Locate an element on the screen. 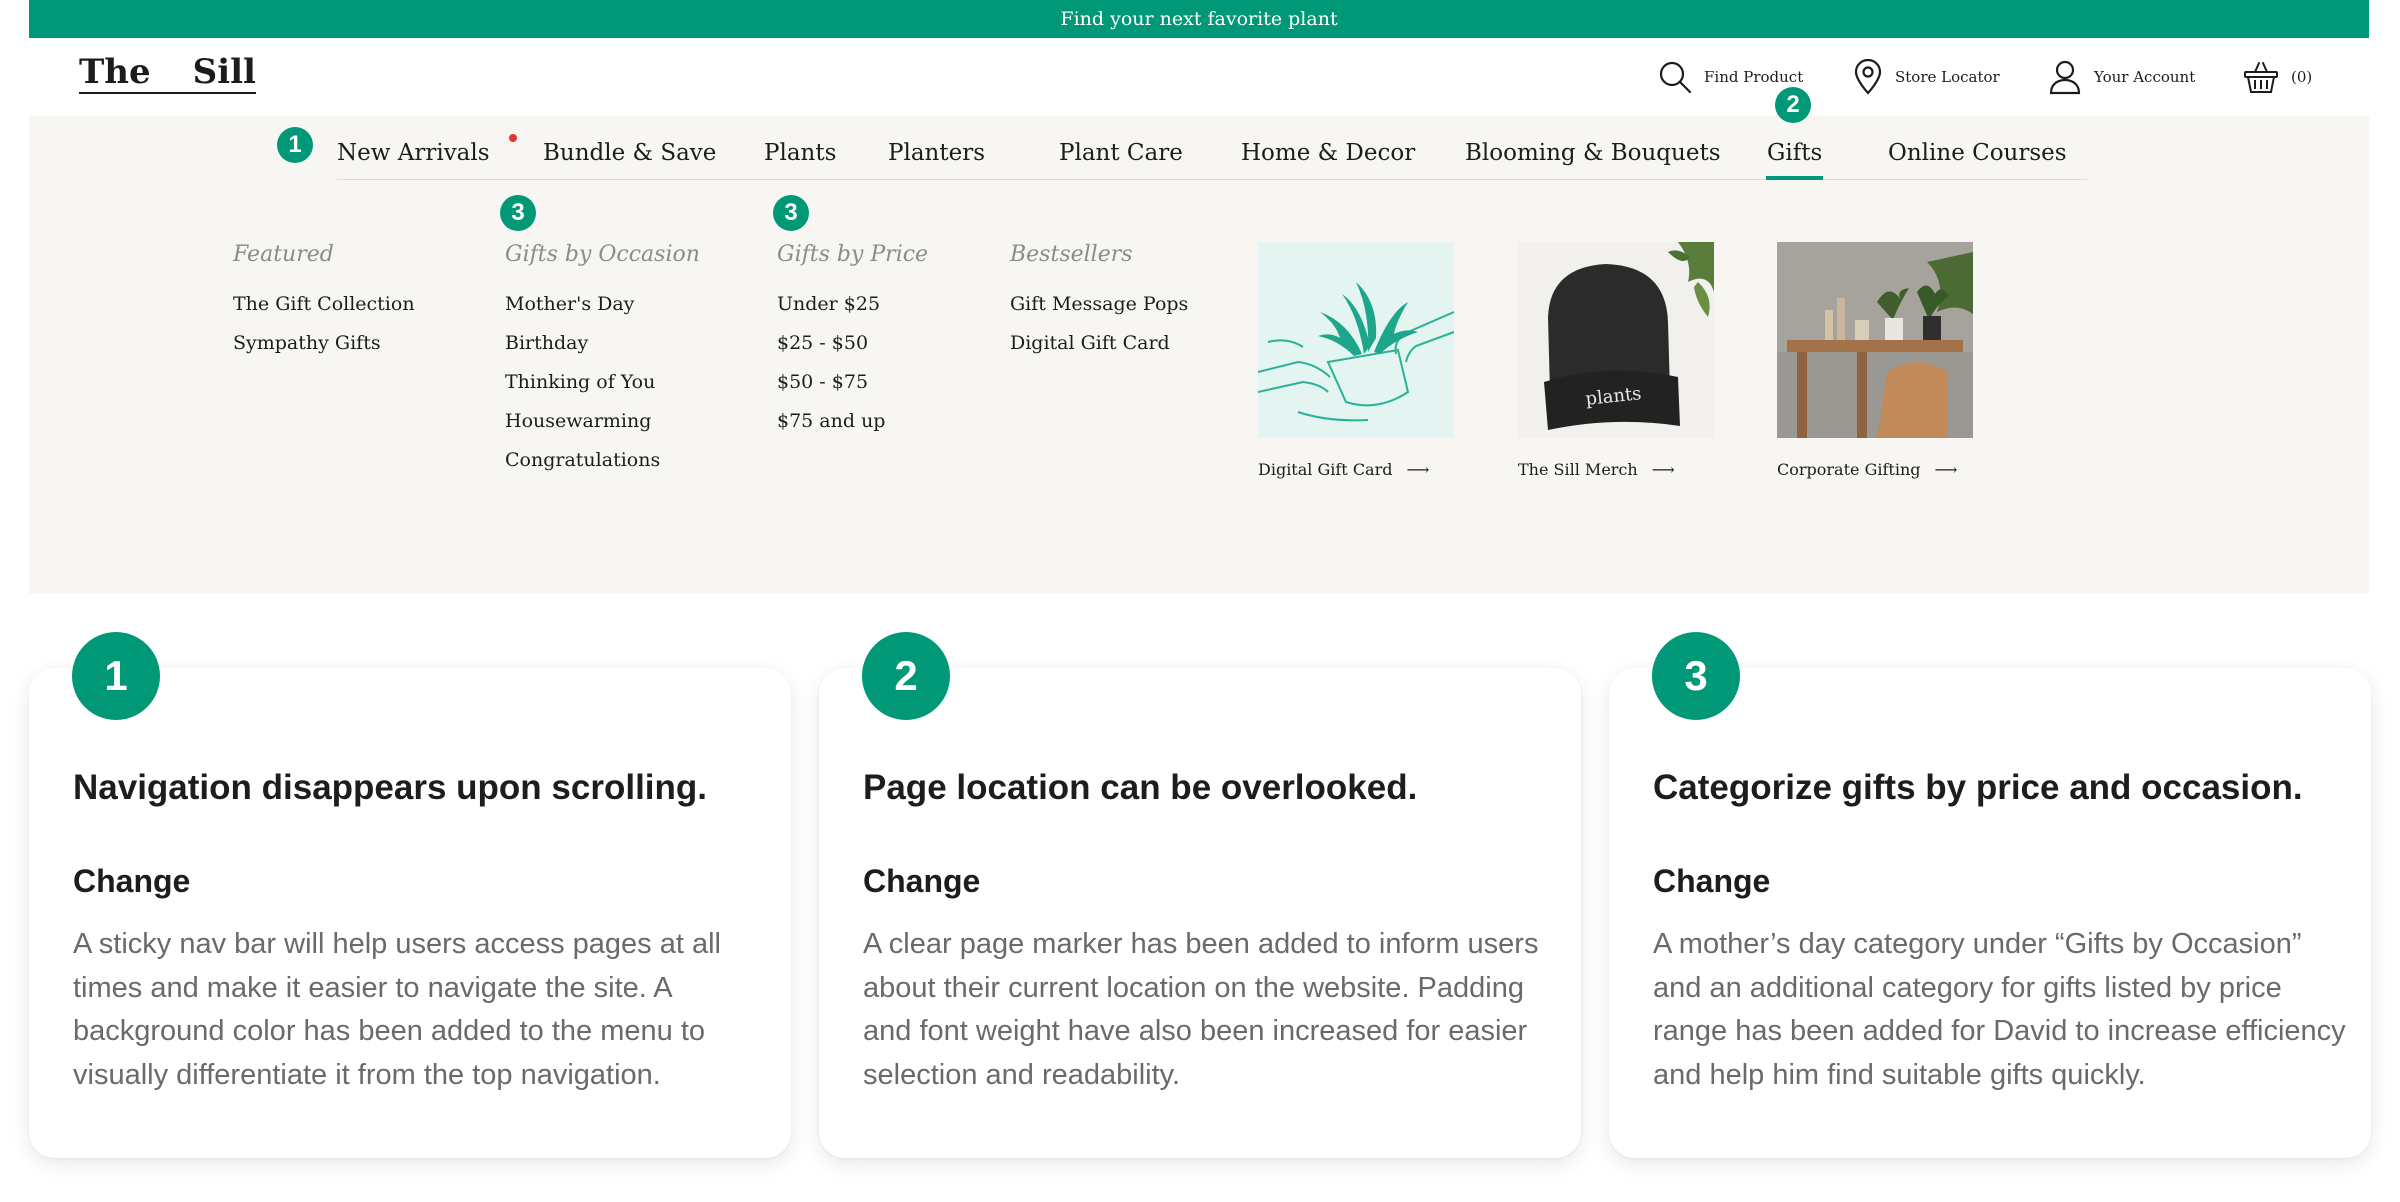 The height and width of the screenshot is (1202, 2400). nav-item-bundle-save: Bundle & Save is located at coordinates (629, 153).